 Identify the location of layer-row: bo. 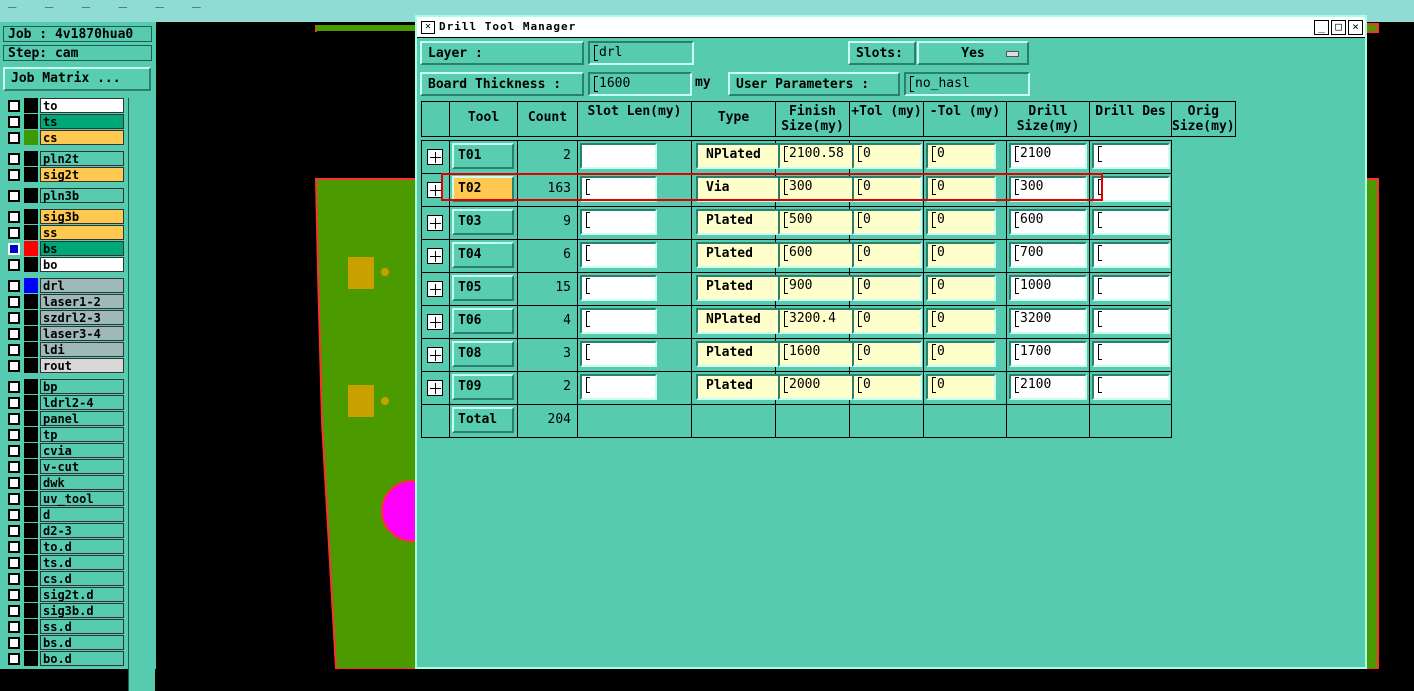
(64, 264).